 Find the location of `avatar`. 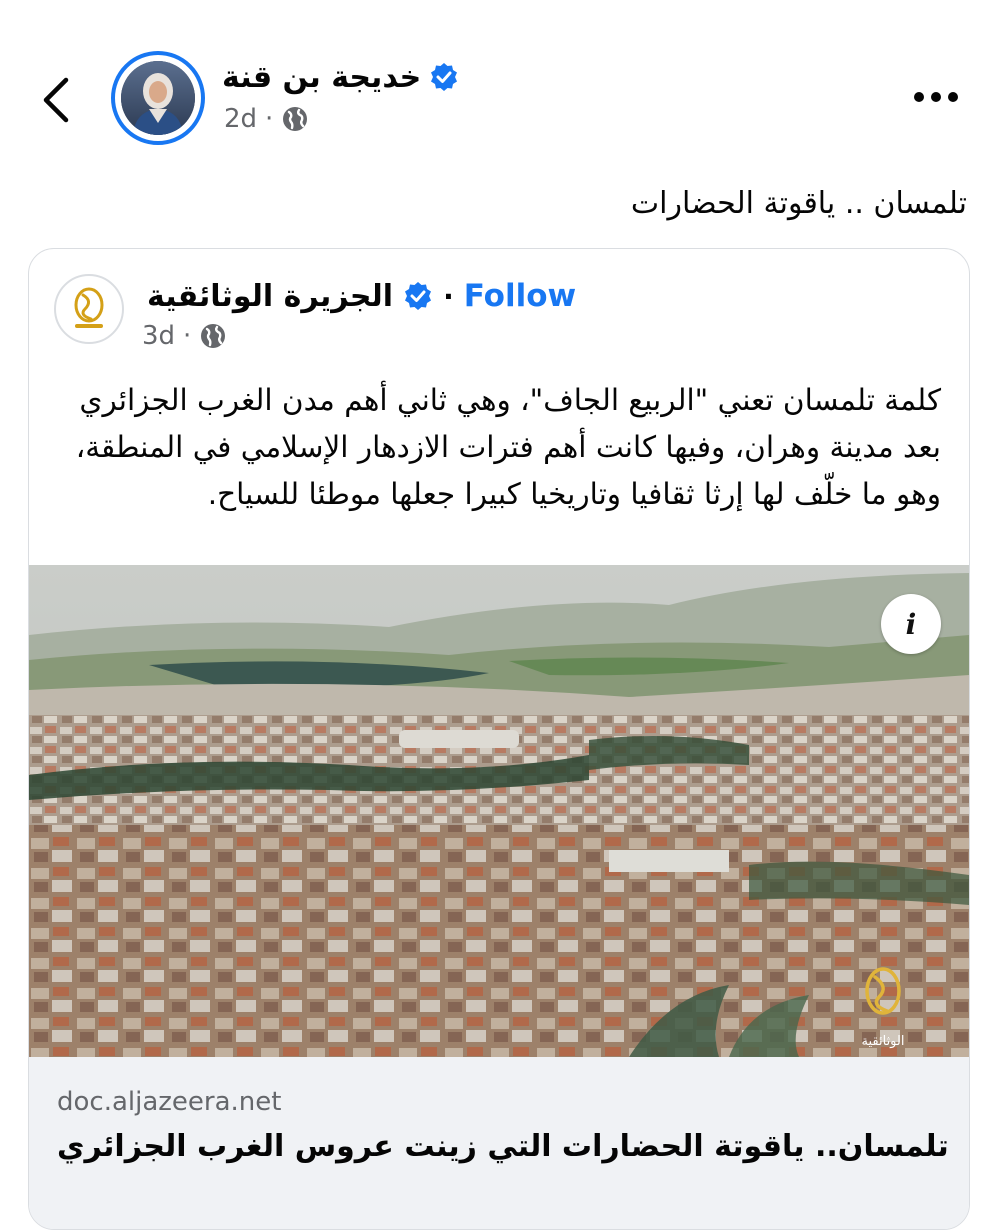

avatar is located at coordinates (158, 98).